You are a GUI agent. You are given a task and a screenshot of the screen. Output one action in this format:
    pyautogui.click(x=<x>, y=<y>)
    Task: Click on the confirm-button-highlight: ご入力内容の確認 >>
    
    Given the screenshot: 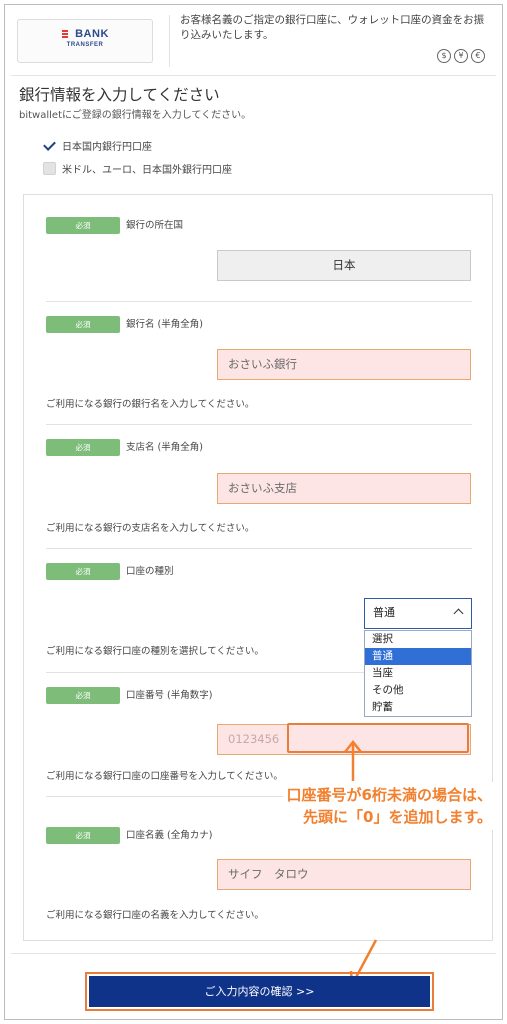 What is the action you would take?
    pyautogui.click(x=259, y=991)
    